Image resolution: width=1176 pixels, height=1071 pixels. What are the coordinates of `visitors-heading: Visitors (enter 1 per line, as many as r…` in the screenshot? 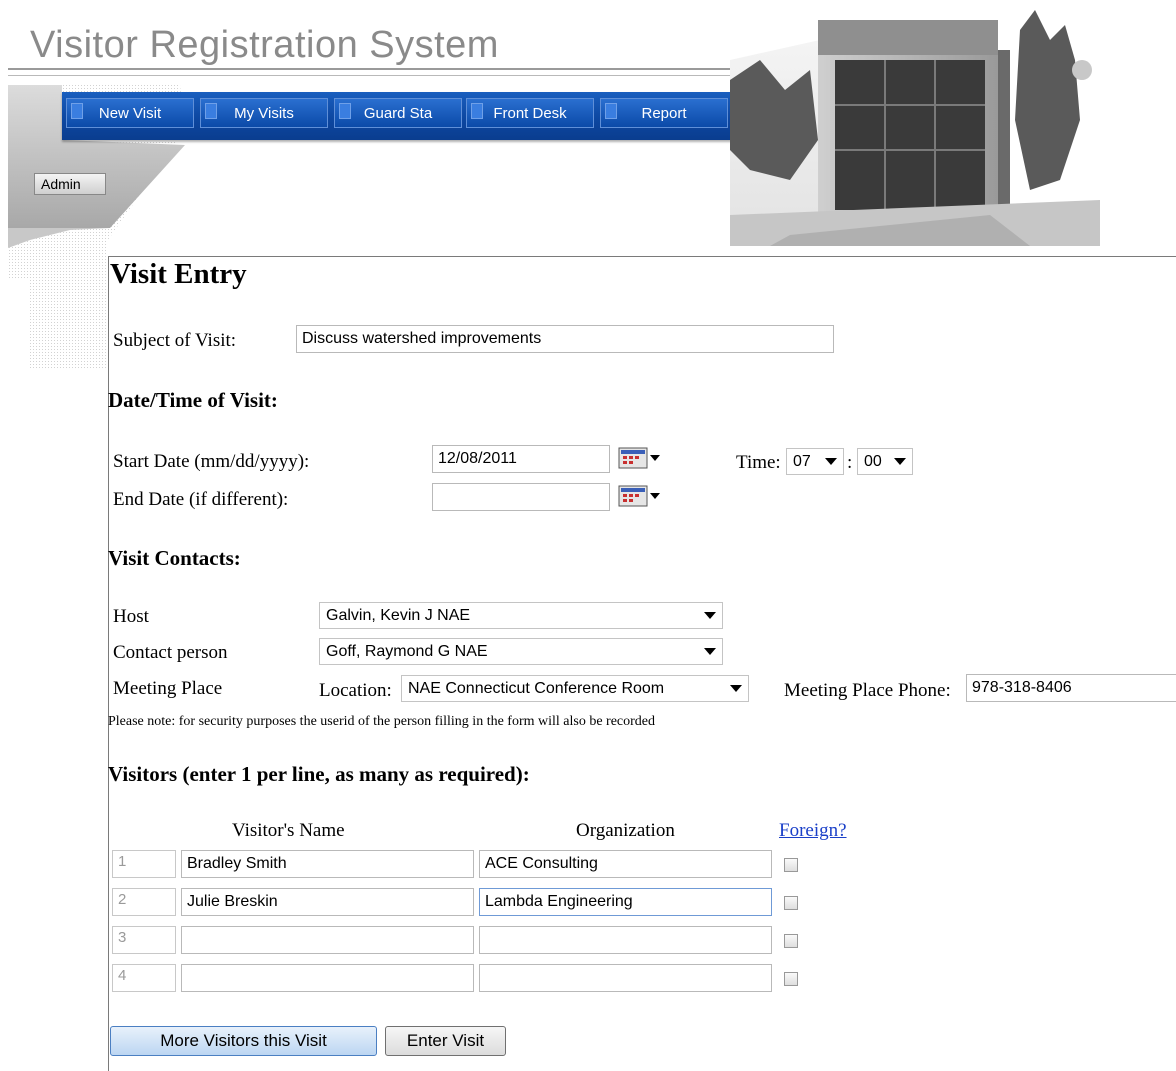 It's located at (319, 774).